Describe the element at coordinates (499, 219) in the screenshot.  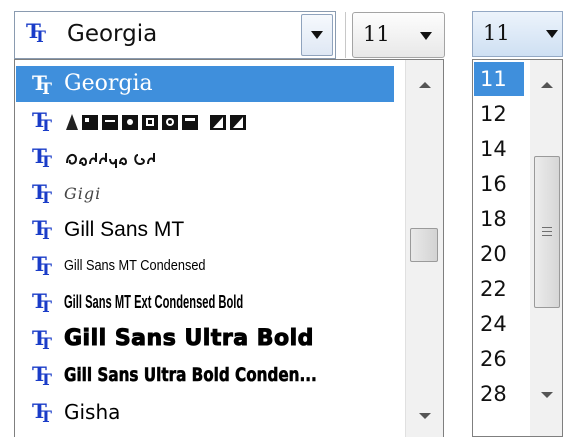
I see `size-list-item: 18` at that location.